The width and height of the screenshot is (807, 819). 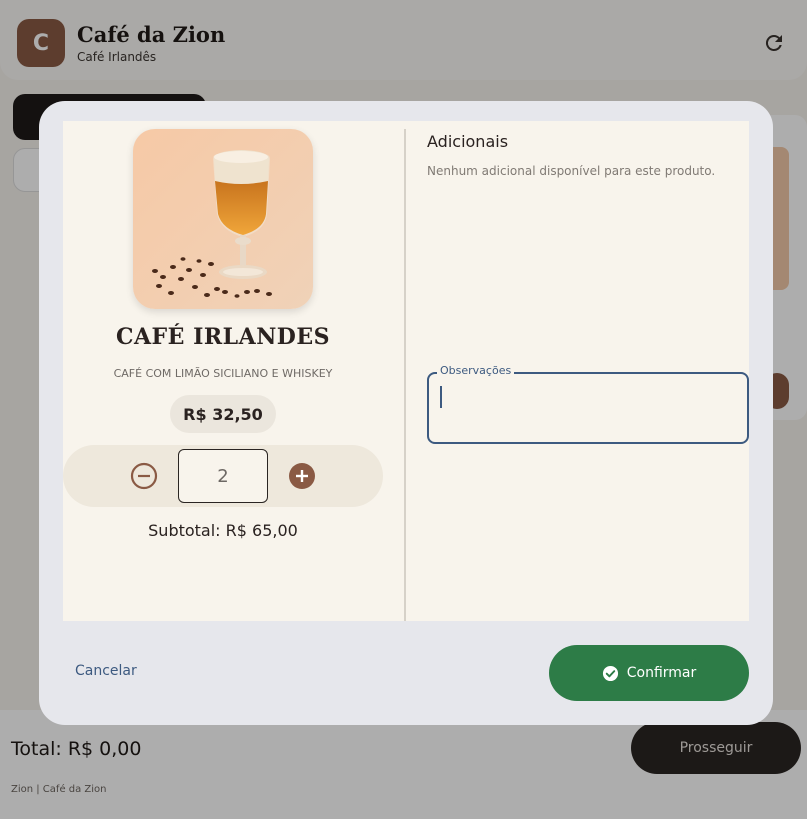 I want to click on plus-circle-icon, so click(x=302, y=476).